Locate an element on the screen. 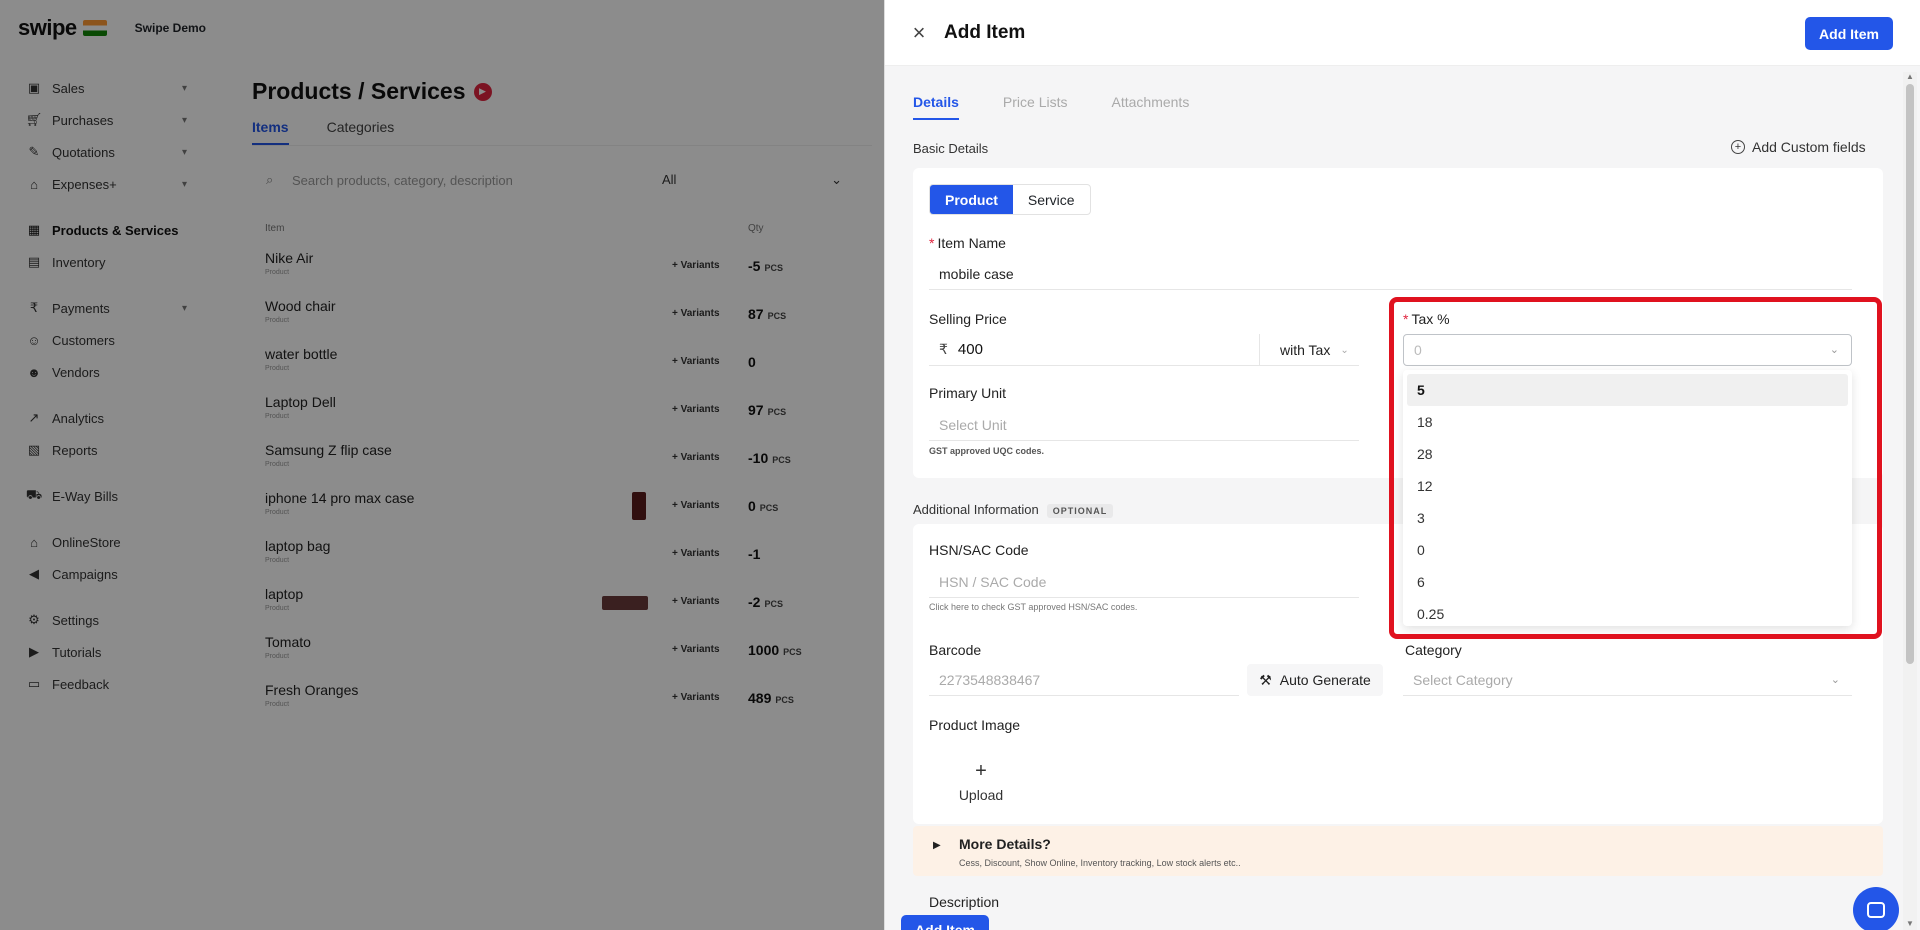  basic-details-heading: Basic Details is located at coordinates (951, 148).